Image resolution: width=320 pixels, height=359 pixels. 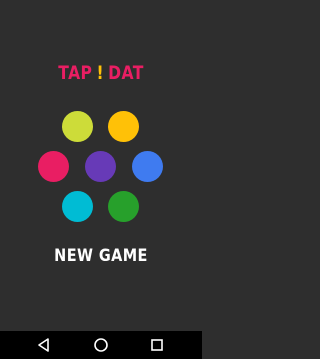 I want to click on dot-cyan, so click(x=77, y=207).